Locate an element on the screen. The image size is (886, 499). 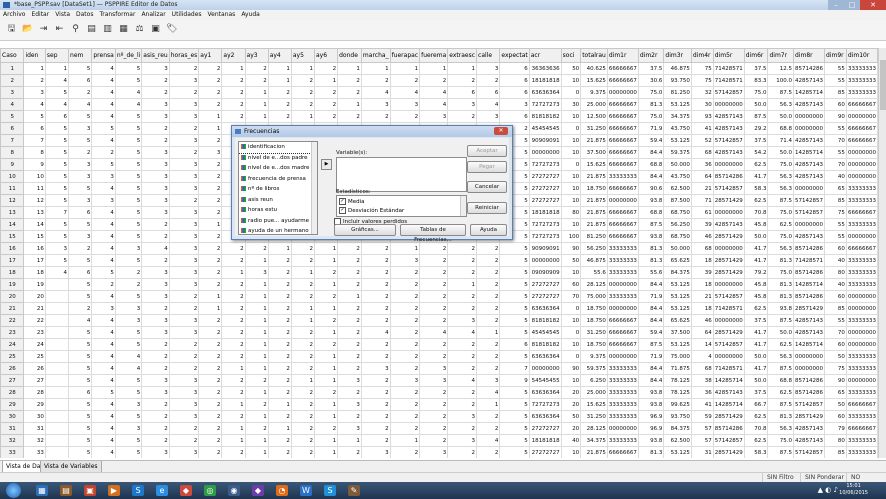
table-cell: 6.250 is located at coordinates (594, 380).